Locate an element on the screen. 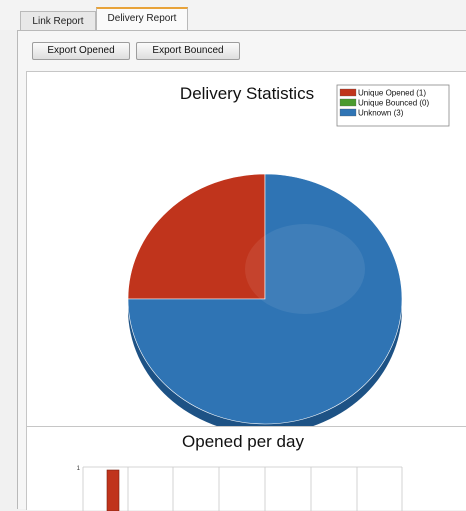  legend-swatch-bounced is located at coordinates (348, 102).